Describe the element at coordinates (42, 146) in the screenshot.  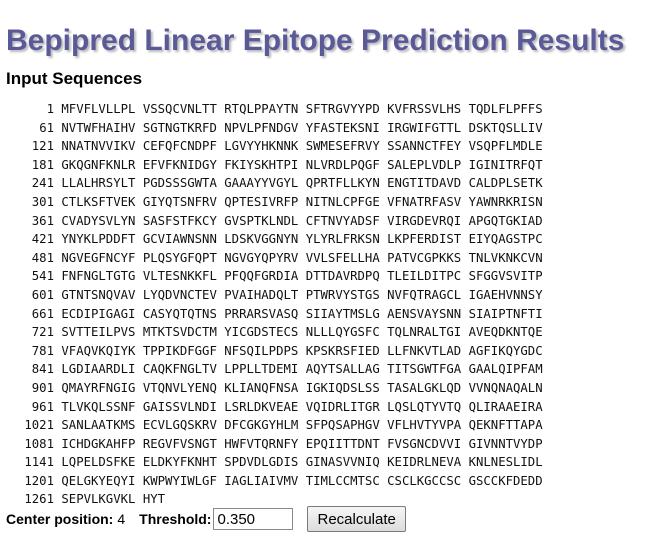
I see `sequence-position: 121` at that location.